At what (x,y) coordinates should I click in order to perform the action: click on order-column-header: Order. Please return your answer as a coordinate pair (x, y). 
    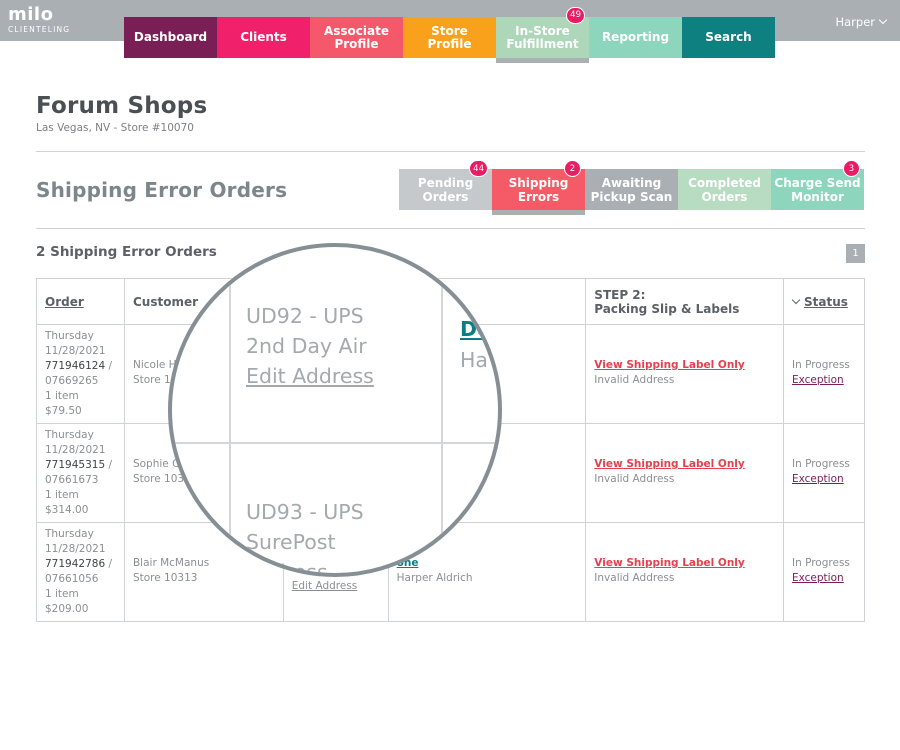
    Looking at the image, I should click on (80, 301).